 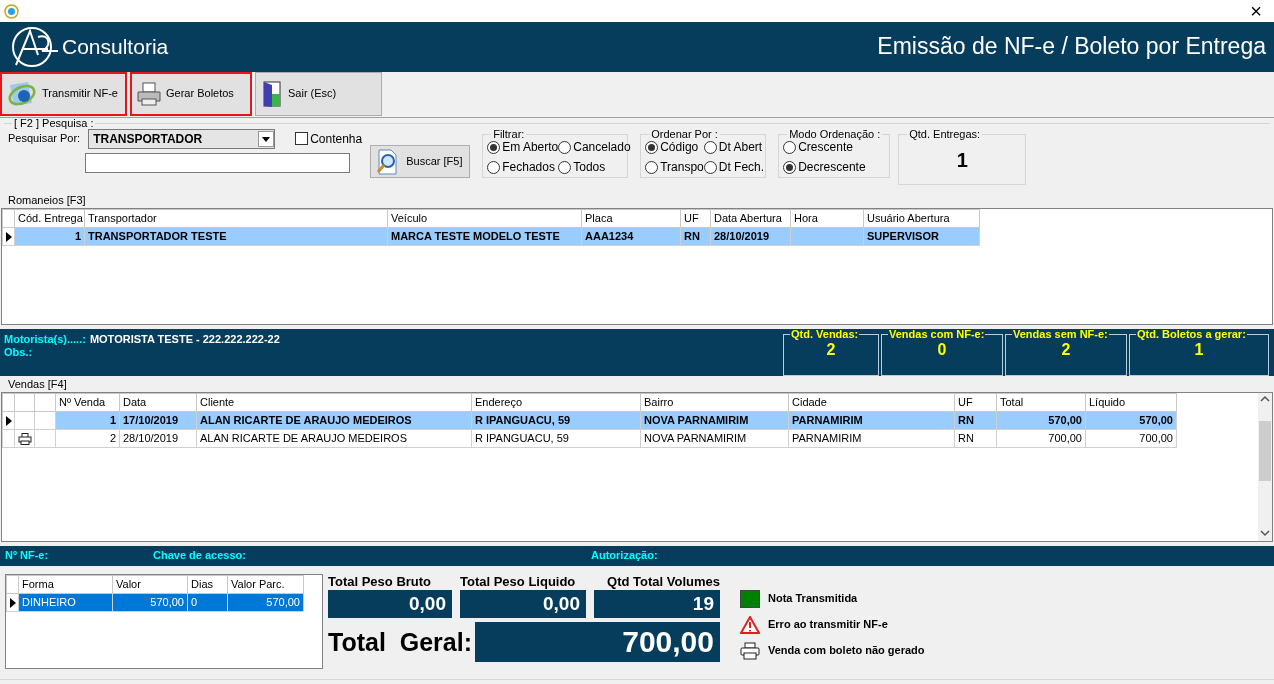 What do you see at coordinates (334, 438) in the screenshot?
I see `table-cell: ALAN RICARTE DE ARAUJO MEDEIROS` at bounding box center [334, 438].